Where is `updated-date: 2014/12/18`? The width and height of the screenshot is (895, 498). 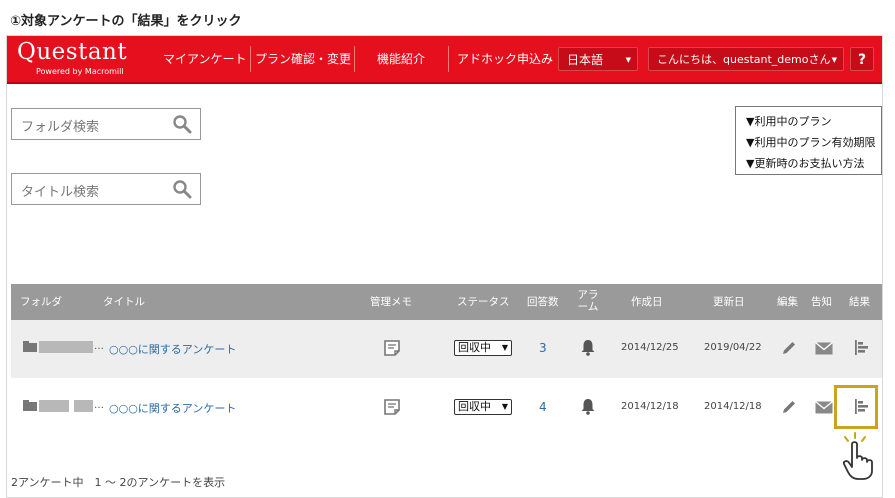 updated-date: 2014/12/18 is located at coordinates (733, 406).